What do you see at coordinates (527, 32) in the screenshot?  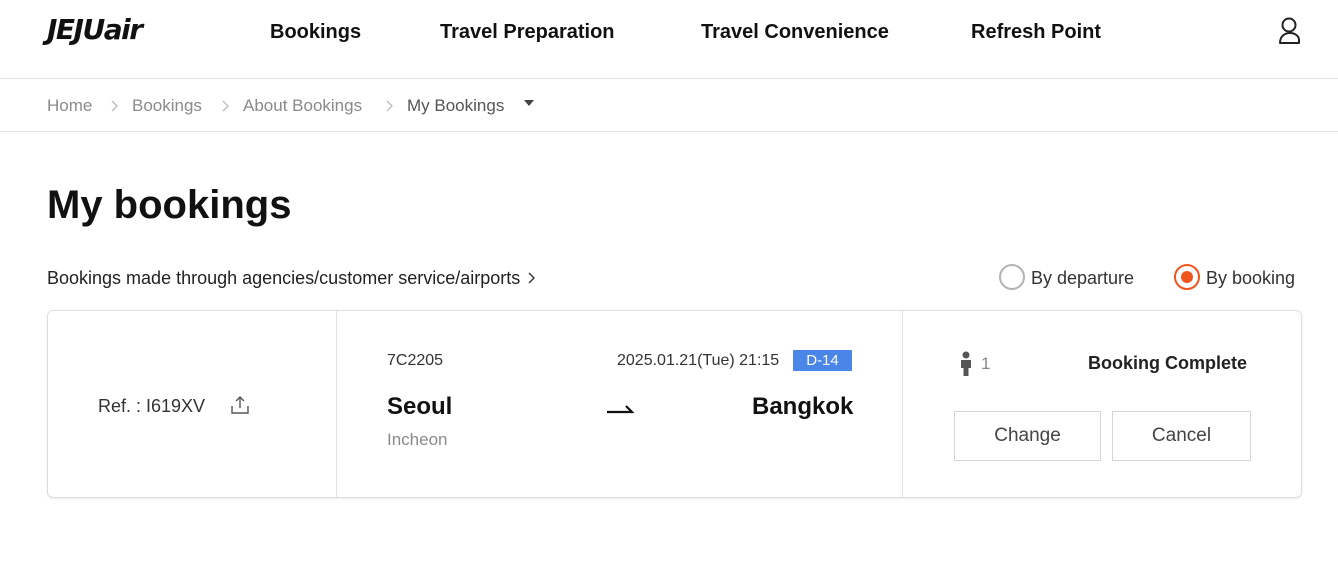 I see `nav-travel-preparation: Travel Preparation` at bounding box center [527, 32].